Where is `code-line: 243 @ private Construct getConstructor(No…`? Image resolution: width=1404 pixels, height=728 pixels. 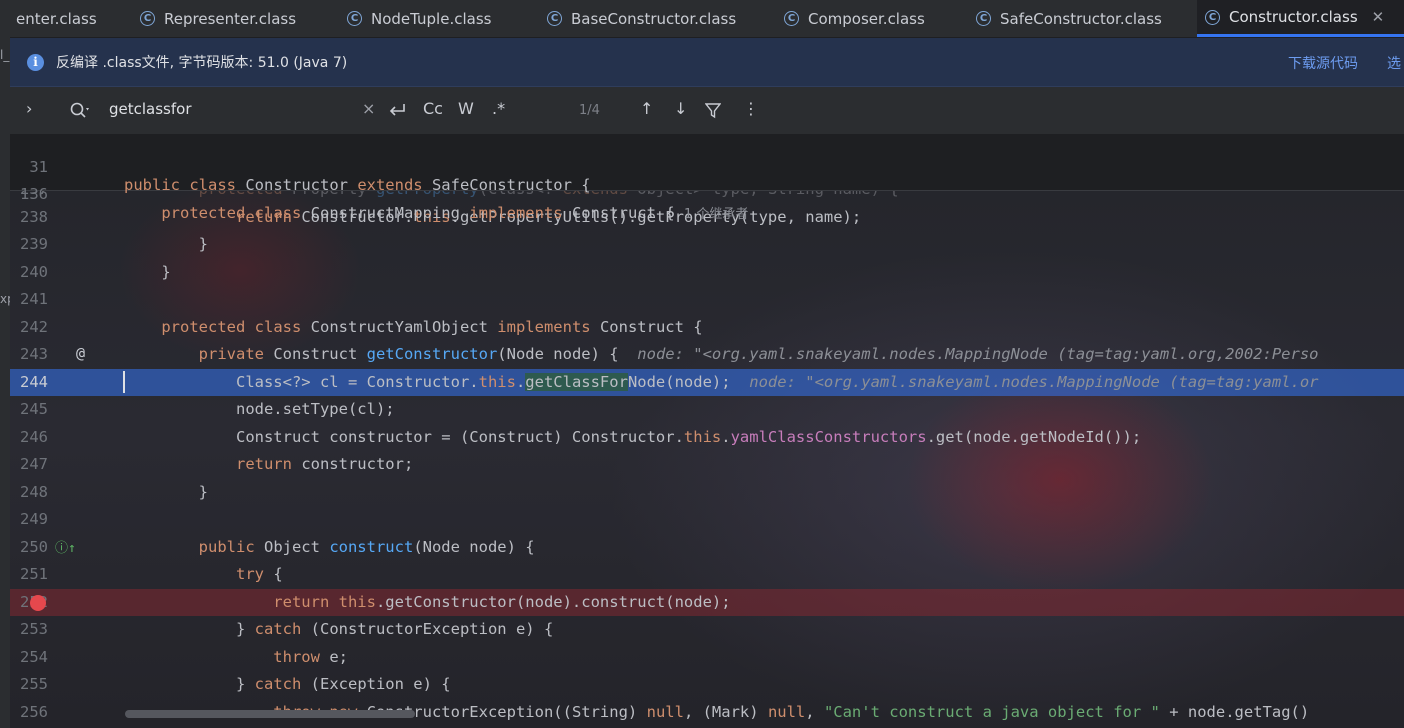 code-line: 243 @ private Construct getConstructor(No… is located at coordinates (707, 354).